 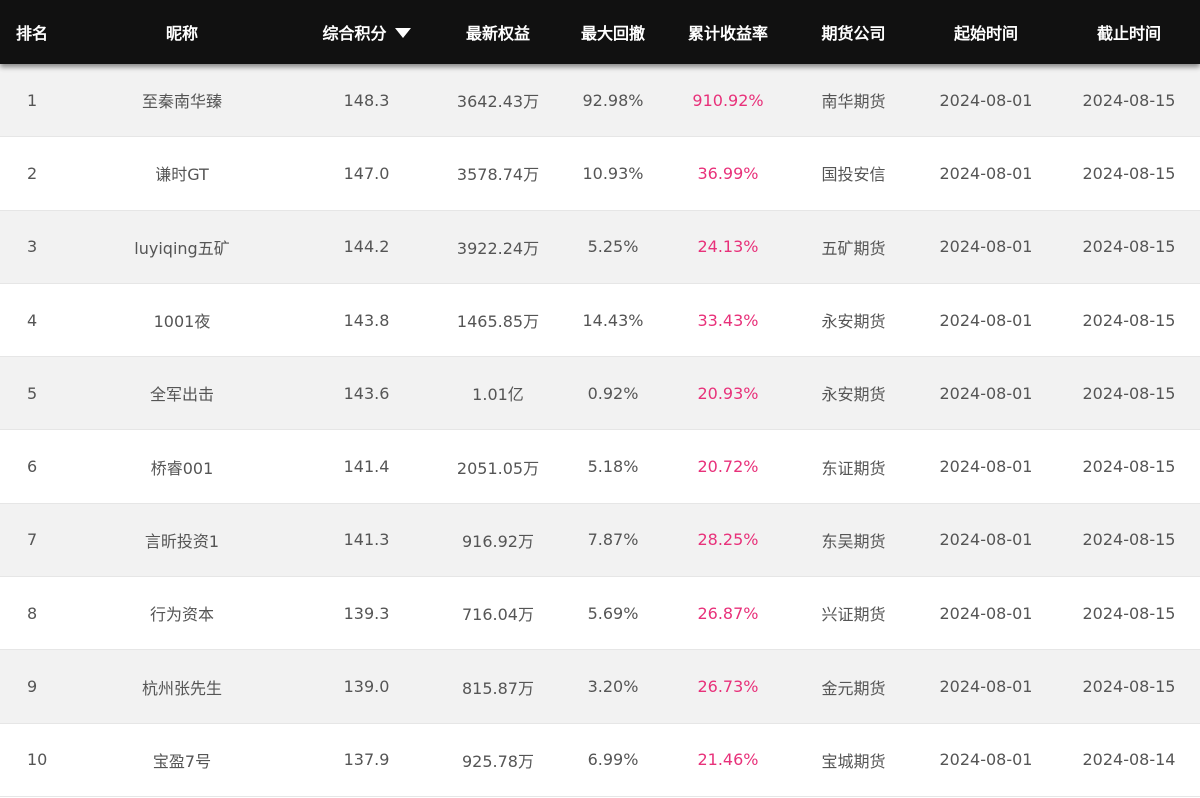 I want to click on cell-max-drawdown: 3.20%, so click(x=613, y=687).